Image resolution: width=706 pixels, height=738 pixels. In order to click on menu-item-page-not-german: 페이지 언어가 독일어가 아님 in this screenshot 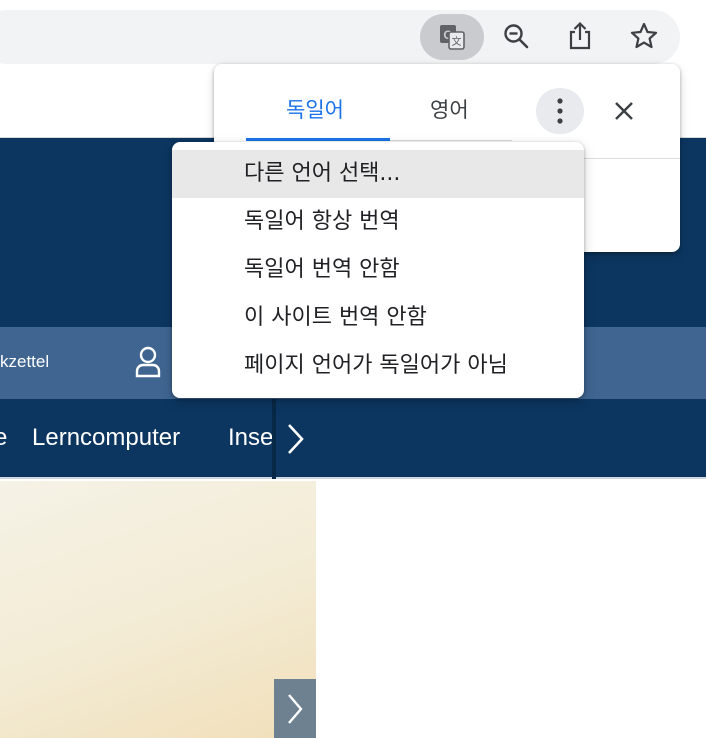, I will do `click(378, 366)`.